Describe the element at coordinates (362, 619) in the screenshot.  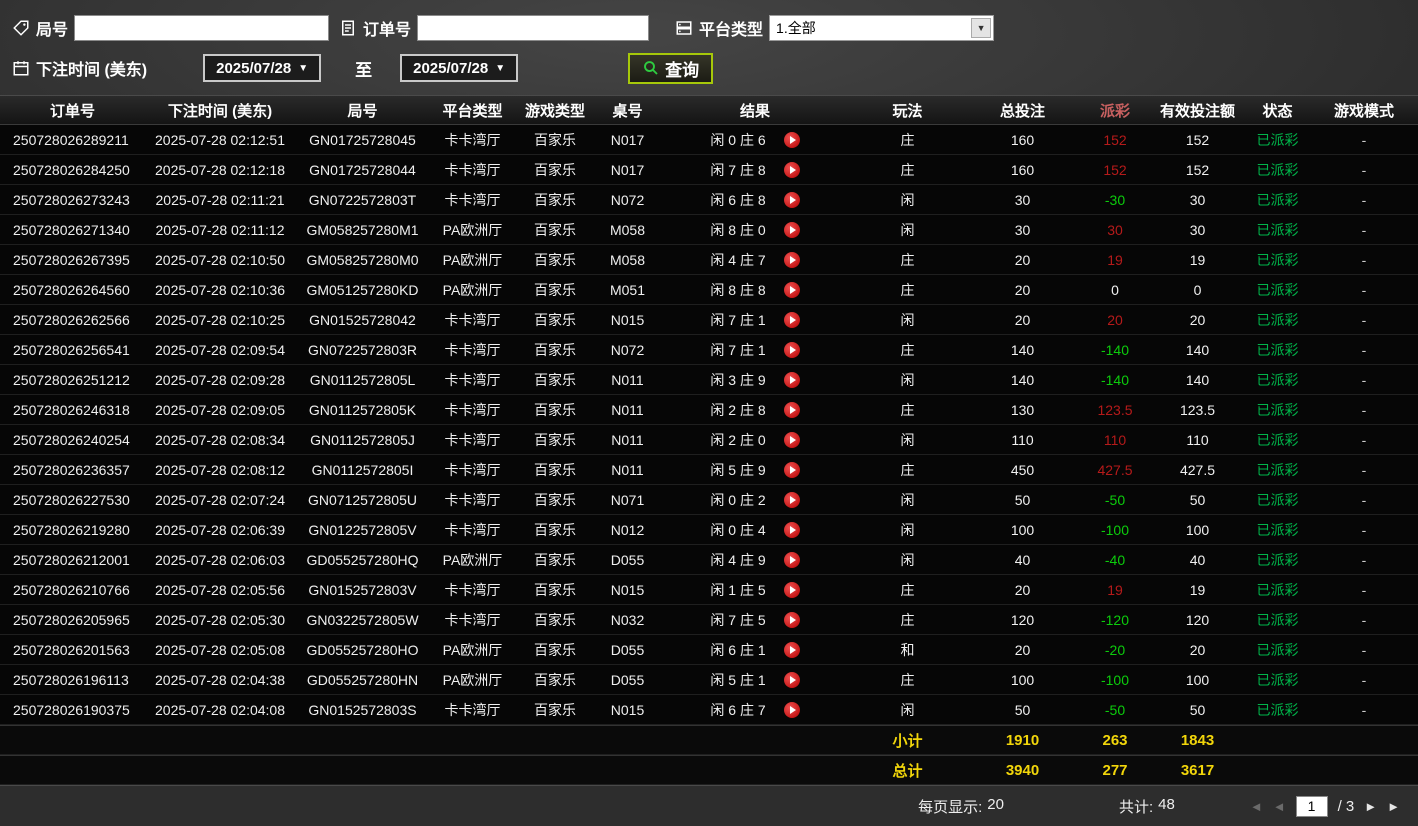
I see `cell-round-number: GN0322572805W` at that location.